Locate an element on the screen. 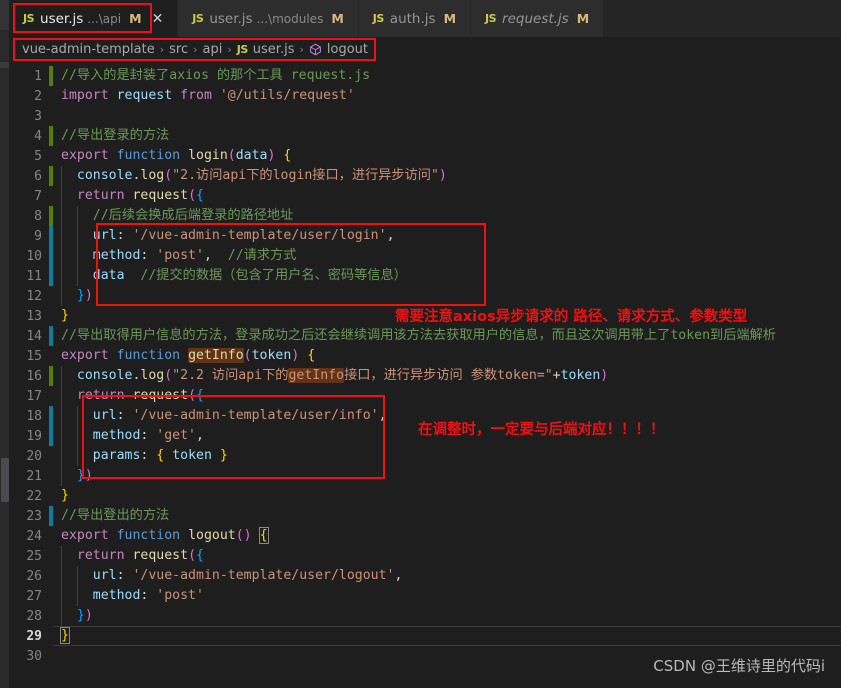 This screenshot has height=688, width=841. line-number: 20 is located at coordinates (34, 456).